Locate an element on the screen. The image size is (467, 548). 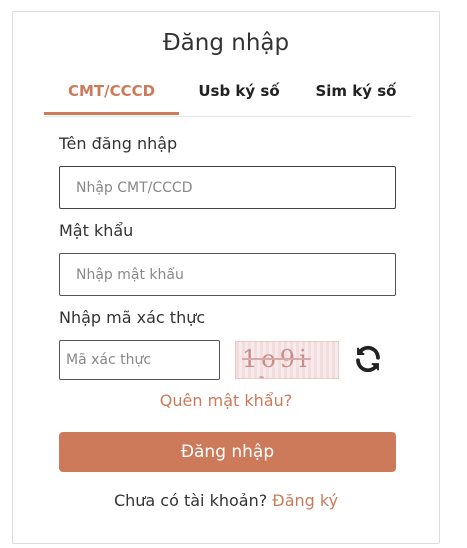
password-input is located at coordinates (227, 274).